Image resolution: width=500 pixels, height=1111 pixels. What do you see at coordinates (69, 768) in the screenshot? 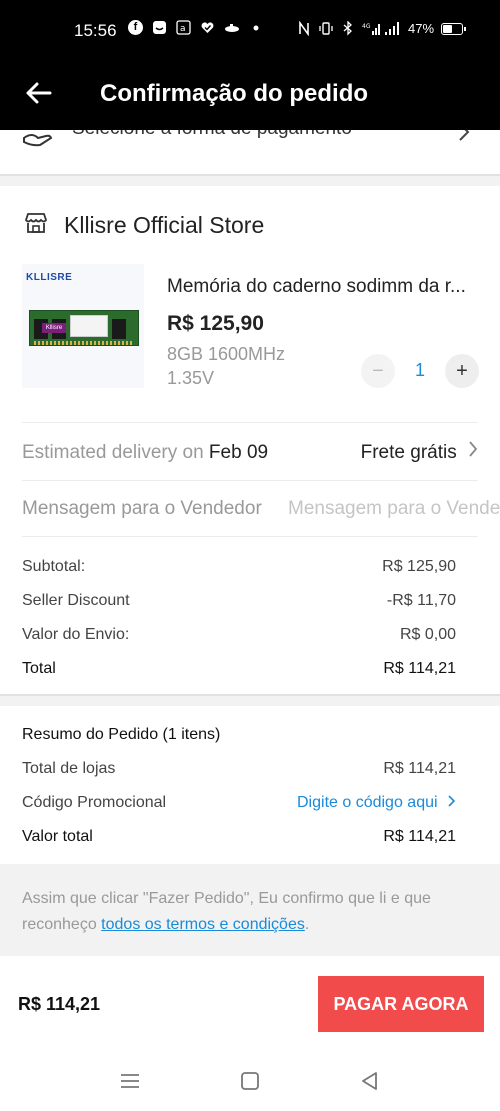
I see `stores-total-label: Total de lojas` at bounding box center [69, 768].